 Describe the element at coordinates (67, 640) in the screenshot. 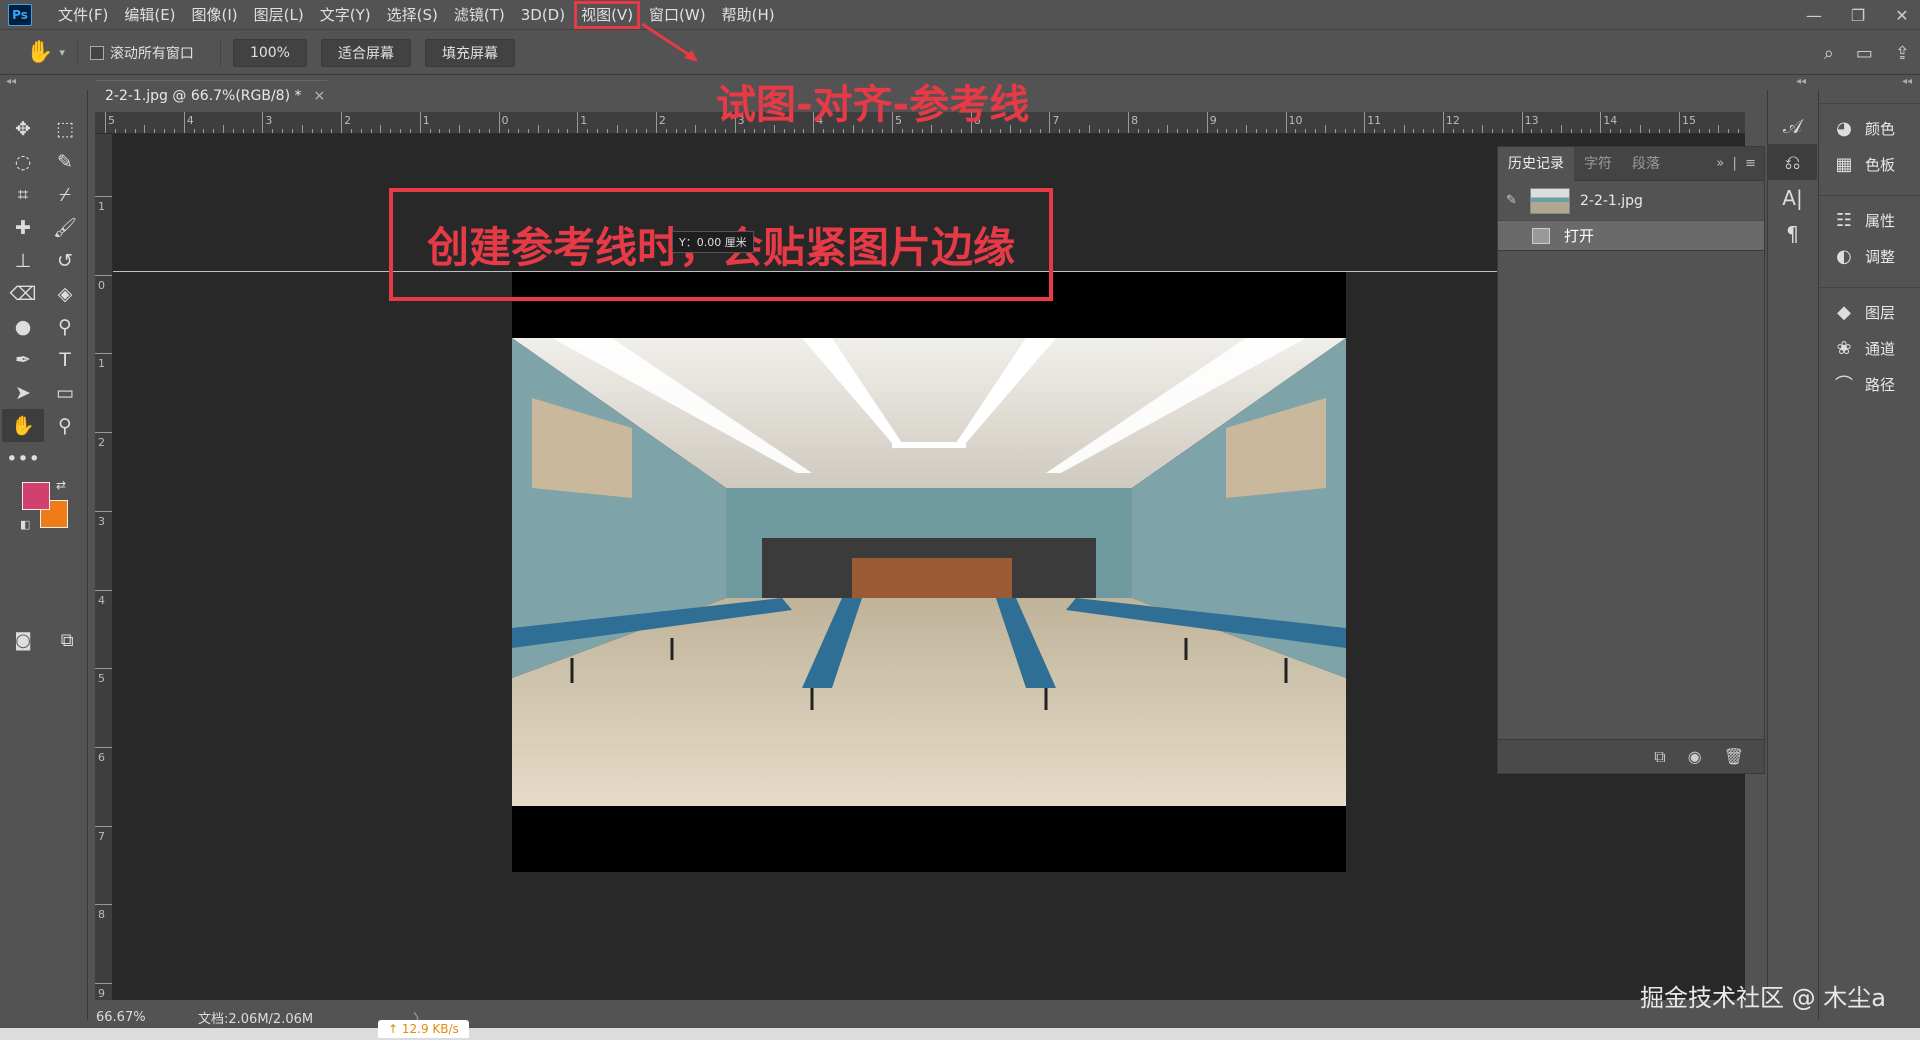

I see `screen-mode-icon: ⧉` at that location.